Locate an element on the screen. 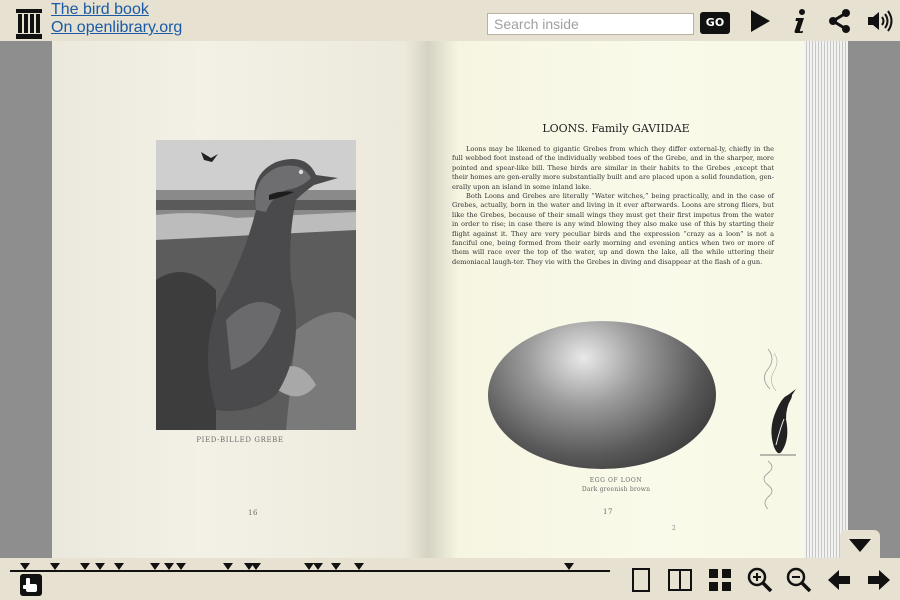 This screenshot has height=600, width=900. share-icon is located at coordinates (840, 21).